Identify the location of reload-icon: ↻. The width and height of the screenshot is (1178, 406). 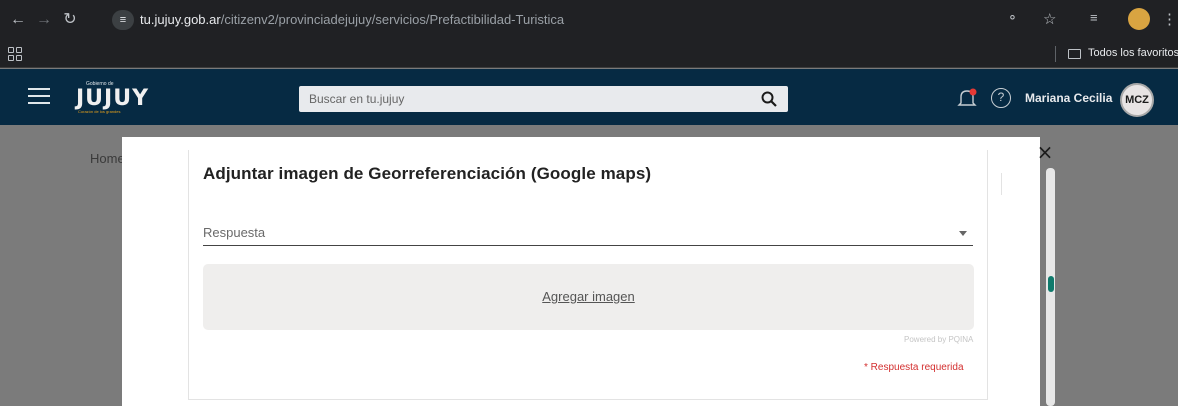
(70, 20).